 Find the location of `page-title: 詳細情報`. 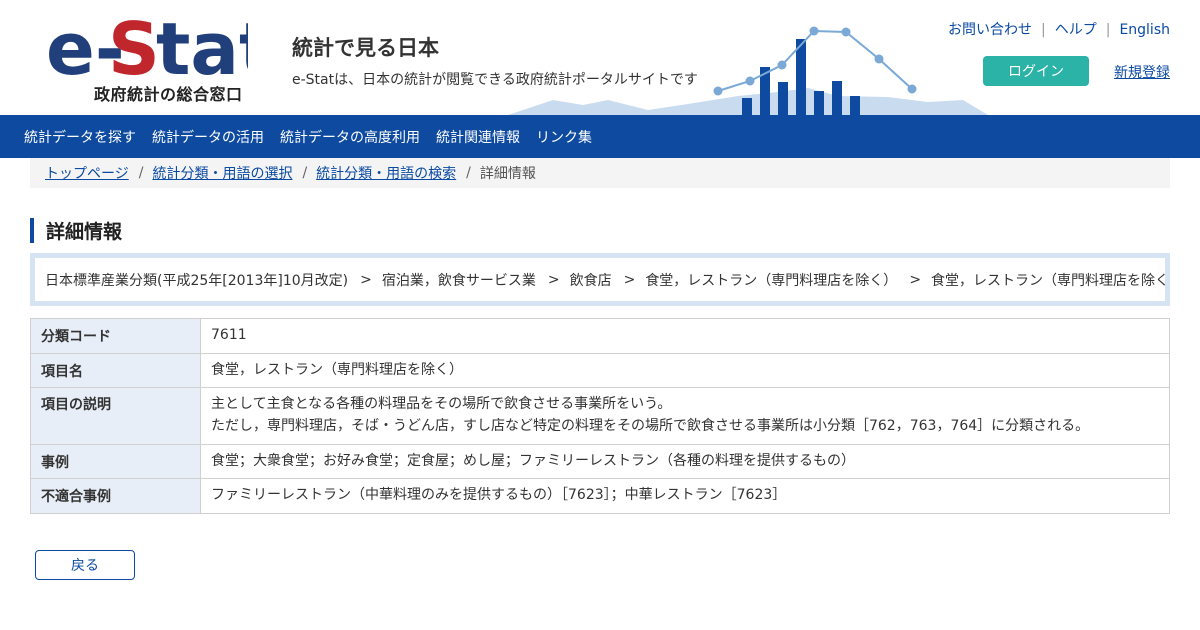

page-title: 詳細情報 is located at coordinates (76, 230).